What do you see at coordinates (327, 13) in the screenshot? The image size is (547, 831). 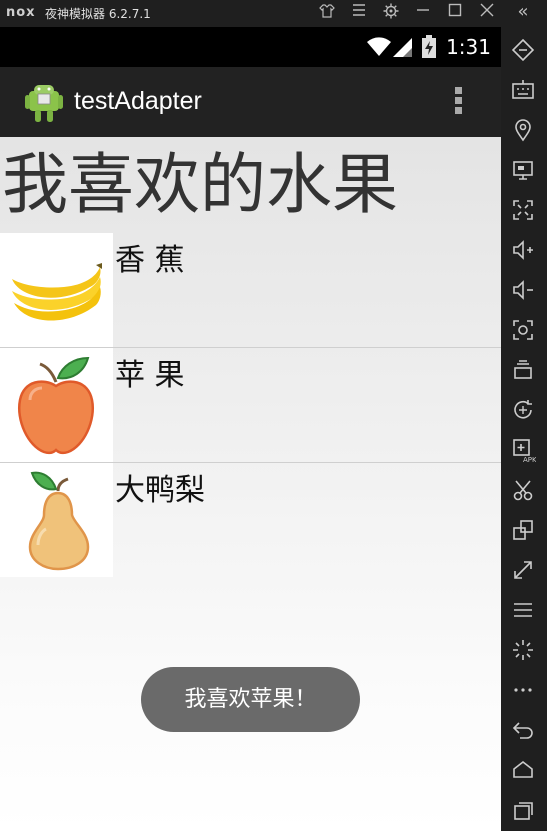 I see `skin-icon` at bounding box center [327, 13].